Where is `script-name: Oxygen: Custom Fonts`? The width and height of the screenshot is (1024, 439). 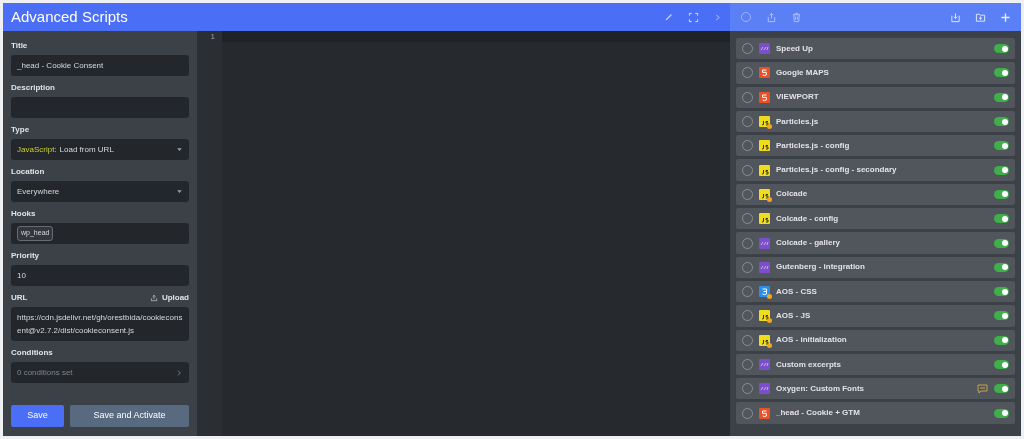
script-name: Oxygen: Custom Fonts is located at coordinates (820, 388).